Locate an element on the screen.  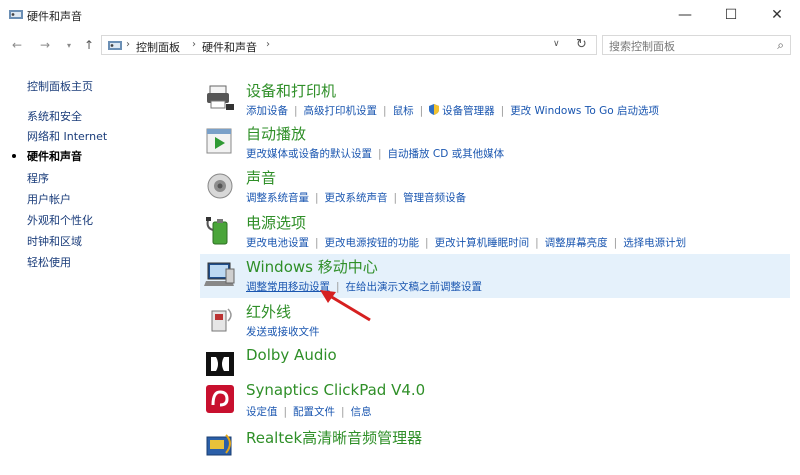
recent-locations-button: ▾ is located at coordinates (69, 45).